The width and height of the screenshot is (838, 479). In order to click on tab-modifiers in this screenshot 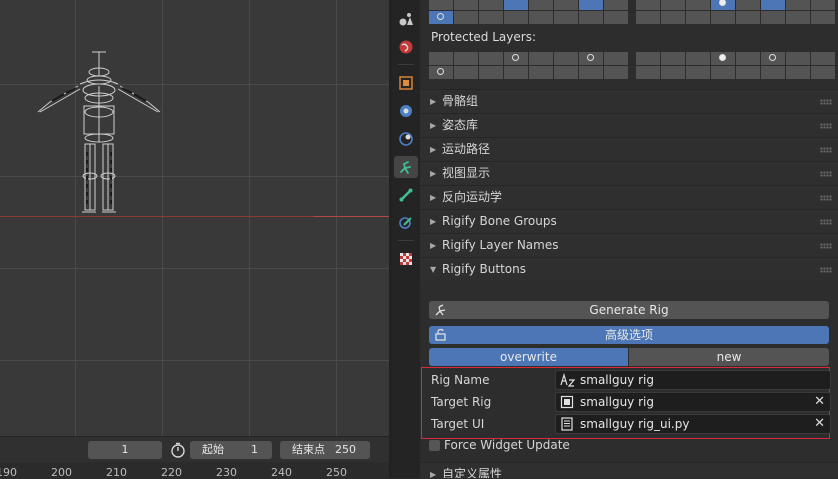, I will do `click(406, 111)`.